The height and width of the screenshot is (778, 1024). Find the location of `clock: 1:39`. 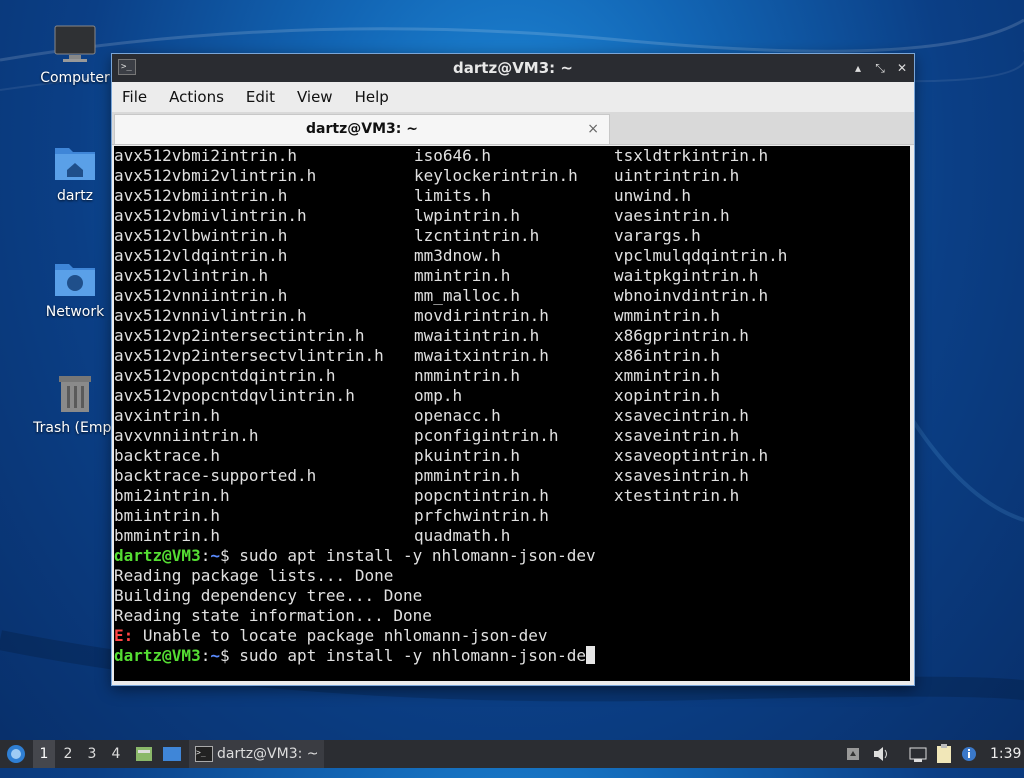

clock: 1:39 is located at coordinates (1005, 754).